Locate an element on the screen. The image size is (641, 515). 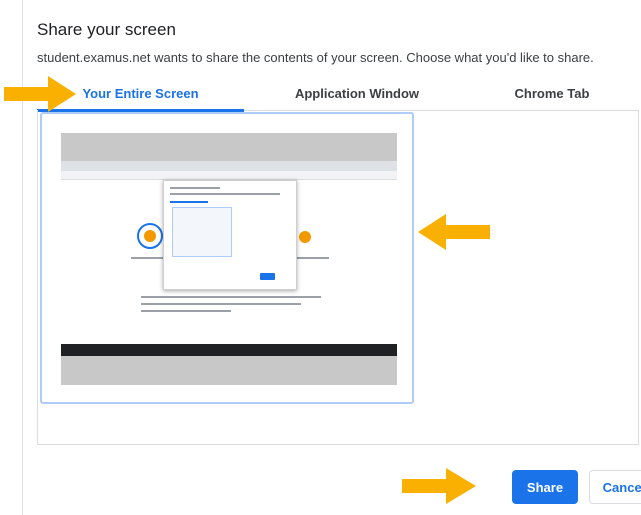
preview-share-dot is located at coordinates (305, 237).